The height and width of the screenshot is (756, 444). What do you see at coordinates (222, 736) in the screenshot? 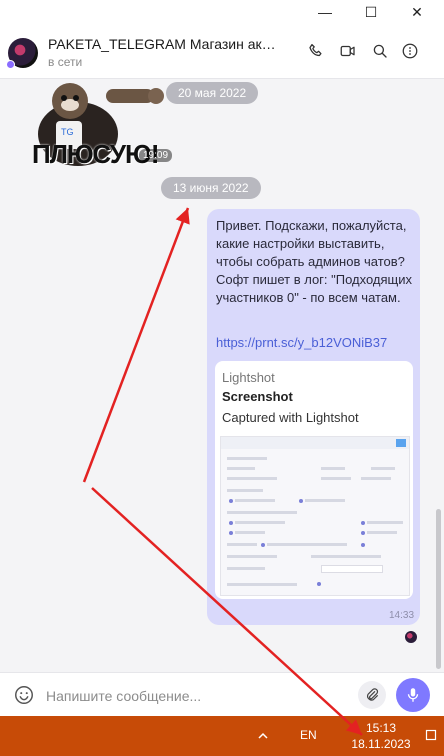
I see `windows-taskbar: EN 15:13 18.11.2023` at bounding box center [222, 736].